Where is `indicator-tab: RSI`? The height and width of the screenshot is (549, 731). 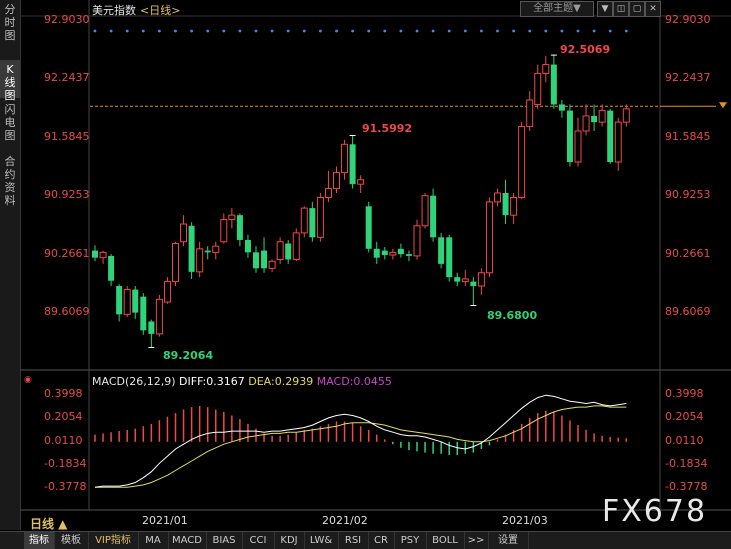 indicator-tab: RSI is located at coordinates (353, 540).